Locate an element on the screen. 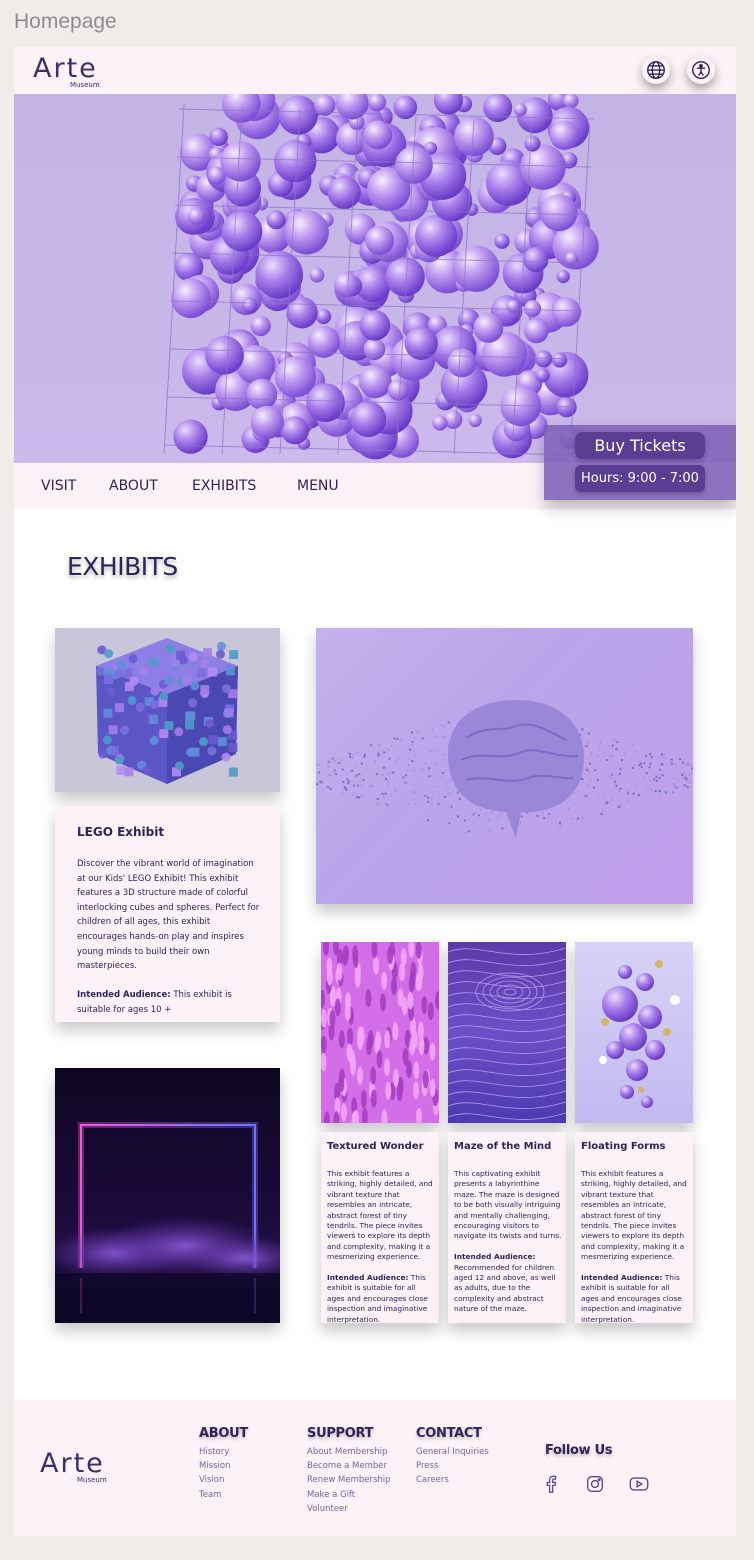 This screenshot has width=754, height=1560. floating-forms-image is located at coordinates (634, 1032).